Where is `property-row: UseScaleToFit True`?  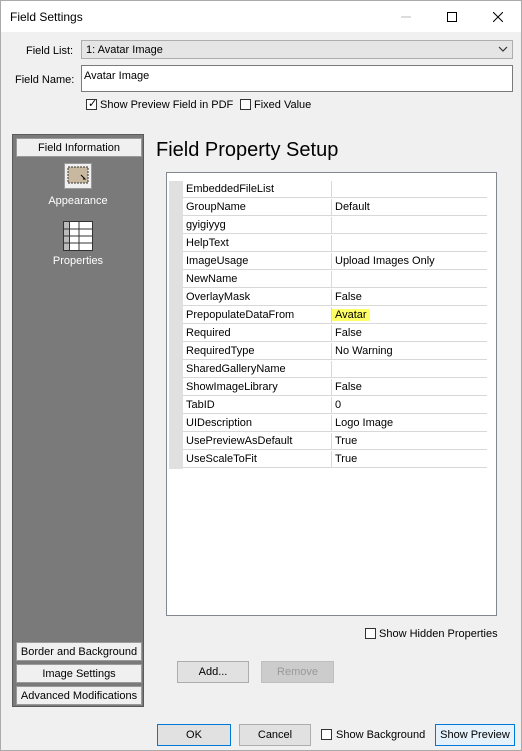
property-row: UseScaleToFit True is located at coordinates (332, 460).